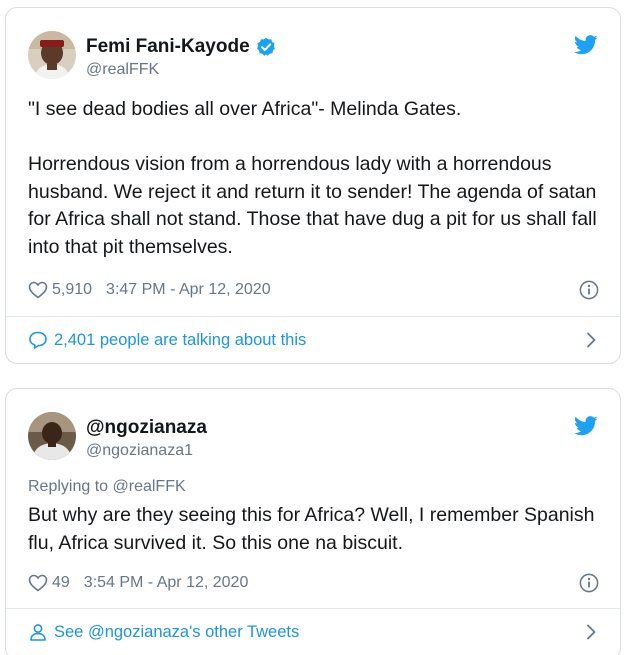 This screenshot has height=655, width=625. I want to click on handle: @ngozianaza1, so click(146, 451).